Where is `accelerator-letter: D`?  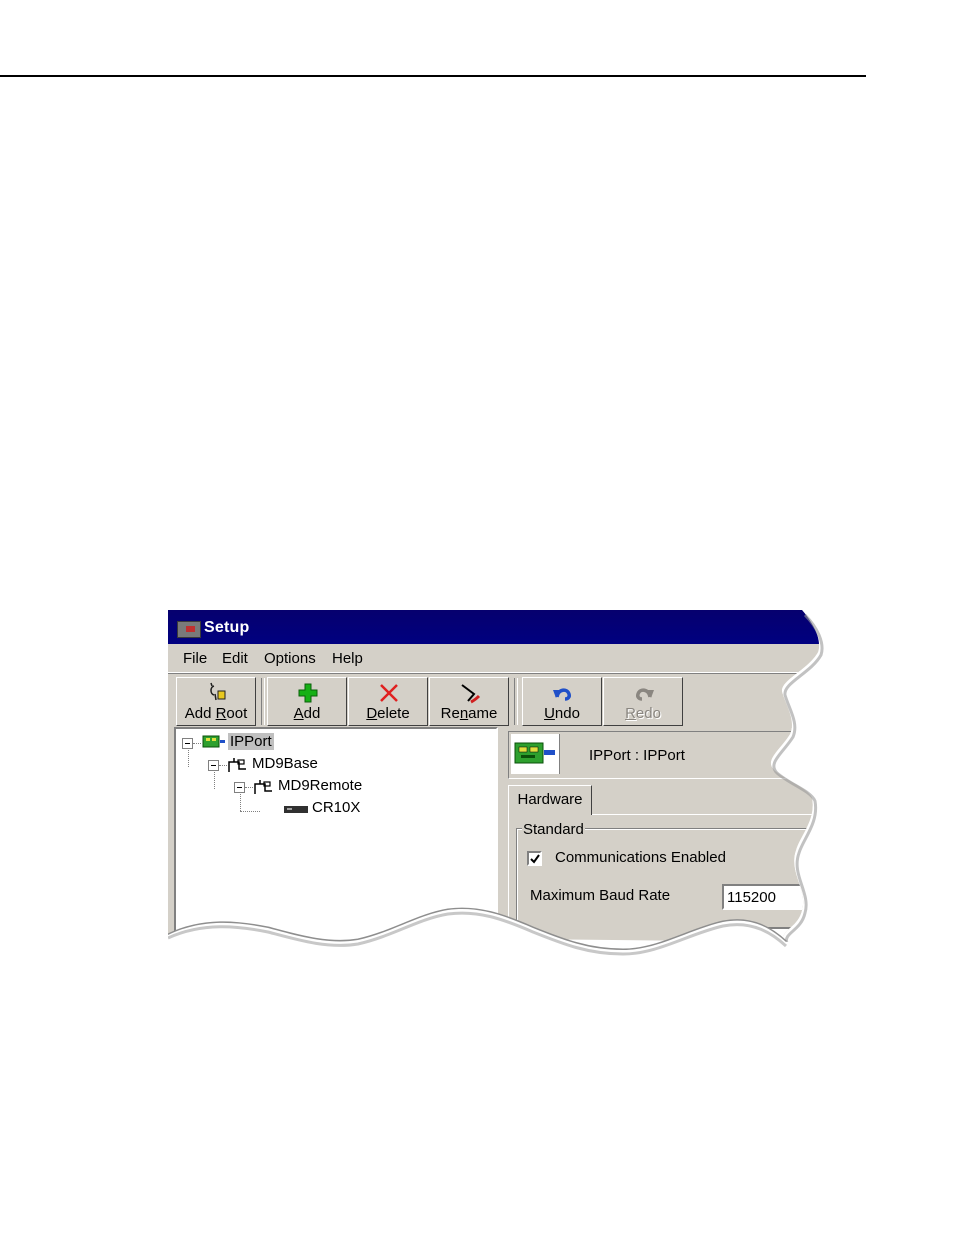
accelerator-letter: D is located at coordinates (372, 713).